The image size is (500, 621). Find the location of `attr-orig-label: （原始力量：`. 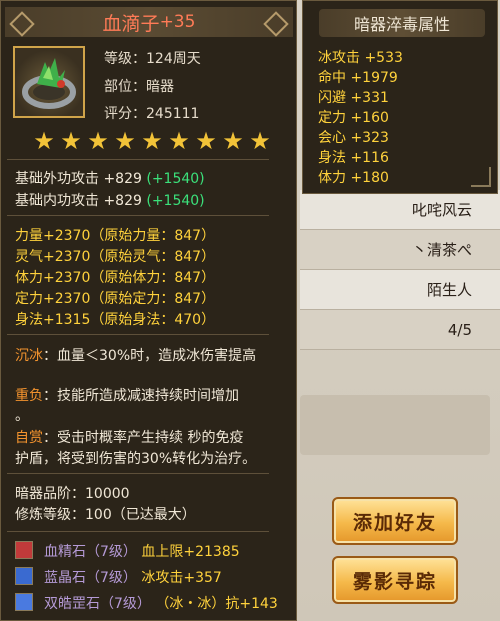

attr-orig-label: （原始力量： is located at coordinates (132, 236).